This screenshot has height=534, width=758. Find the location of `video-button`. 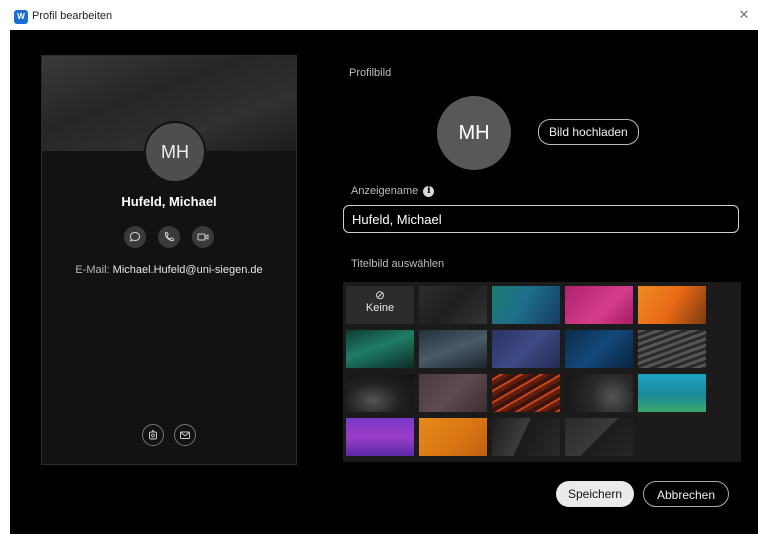

video-button is located at coordinates (203, 237).